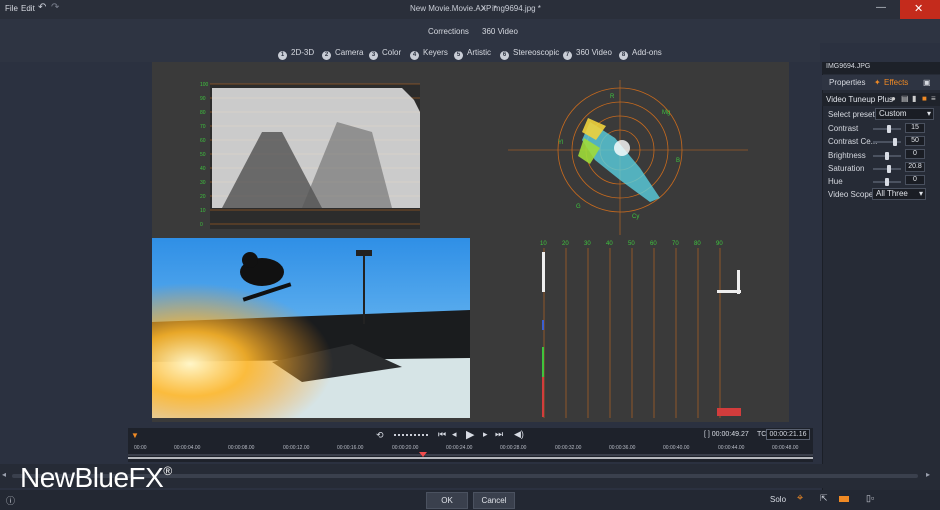  I want to click on step-forward-icon: ▸, so click(485, 434).